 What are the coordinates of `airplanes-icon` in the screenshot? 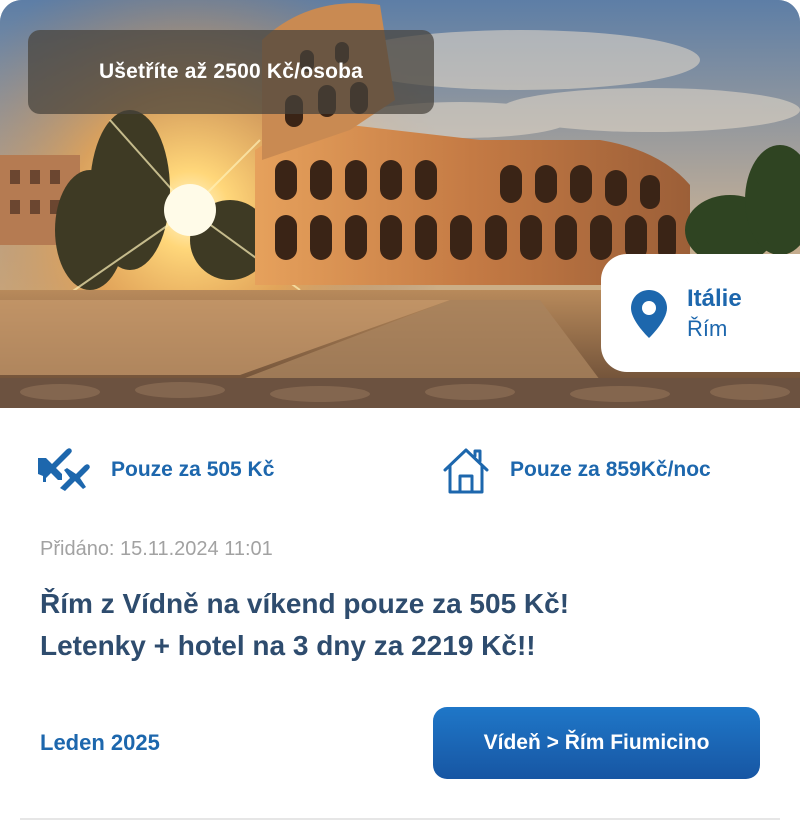 It's located at (64, 469).